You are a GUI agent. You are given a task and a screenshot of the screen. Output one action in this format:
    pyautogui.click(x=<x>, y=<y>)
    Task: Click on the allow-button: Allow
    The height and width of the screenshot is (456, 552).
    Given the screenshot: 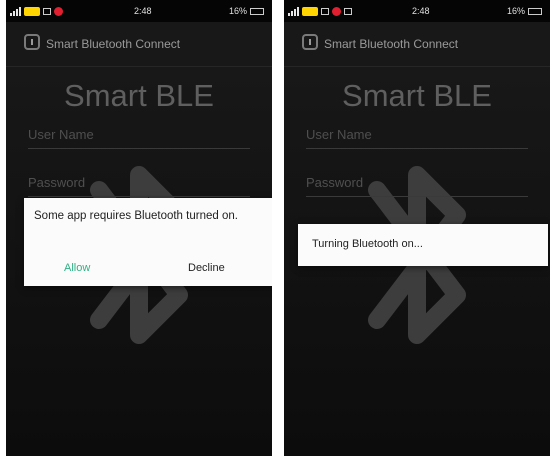 What is the action you would take?
    pyautogui.click(x=77, y=268)
    